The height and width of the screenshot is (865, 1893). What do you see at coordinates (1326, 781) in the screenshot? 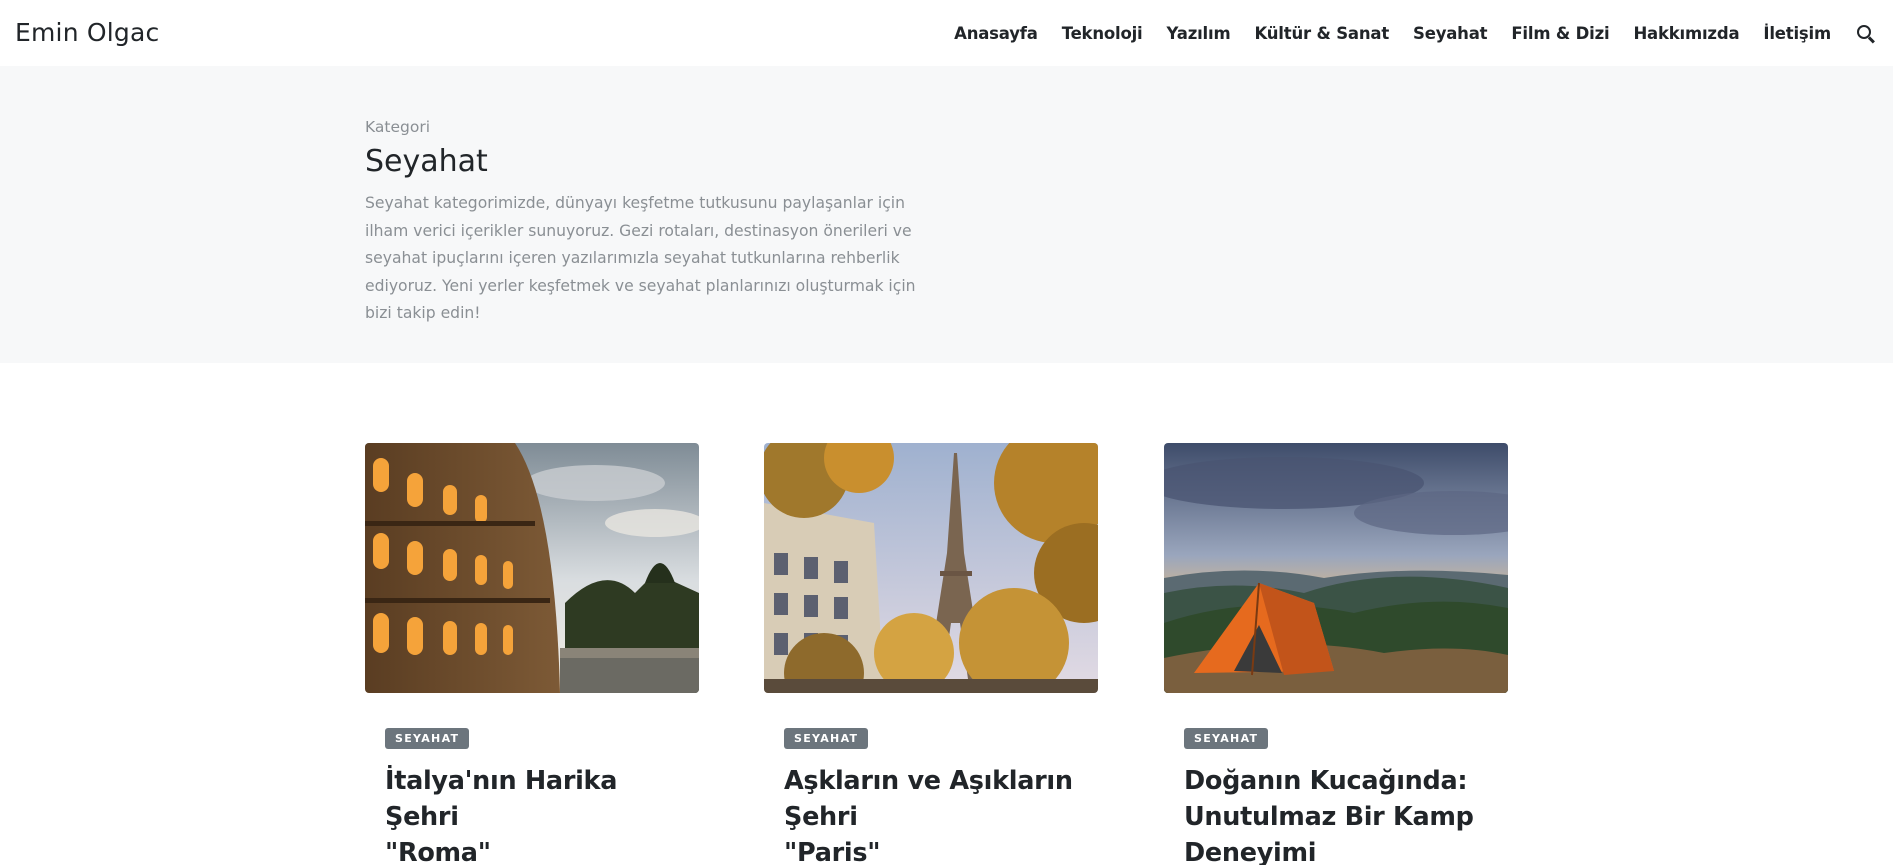
I see `post-title-line: Doğanın Kucağında:` at bounding box center [1326, 781].